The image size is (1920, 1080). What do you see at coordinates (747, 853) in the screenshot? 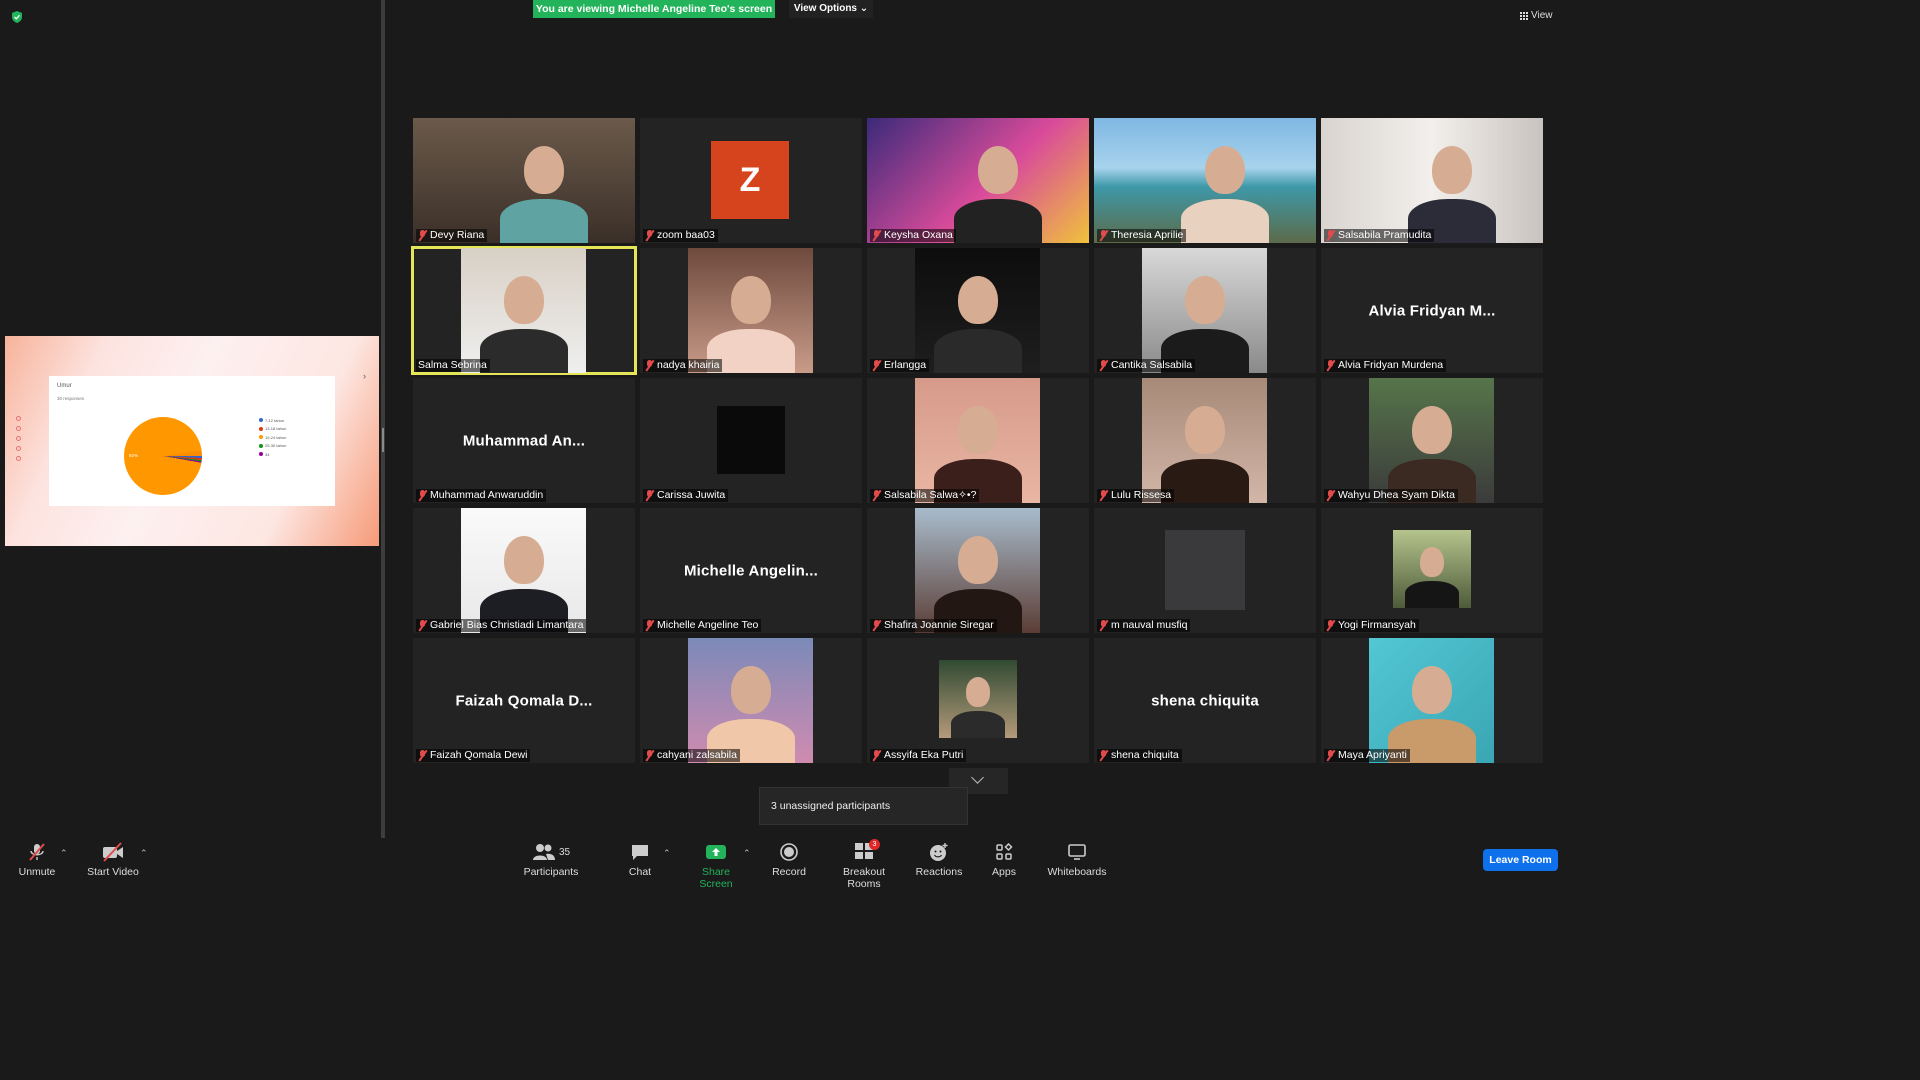
I see `share-options-caret: ⌃` at bounding box center [747, 853].